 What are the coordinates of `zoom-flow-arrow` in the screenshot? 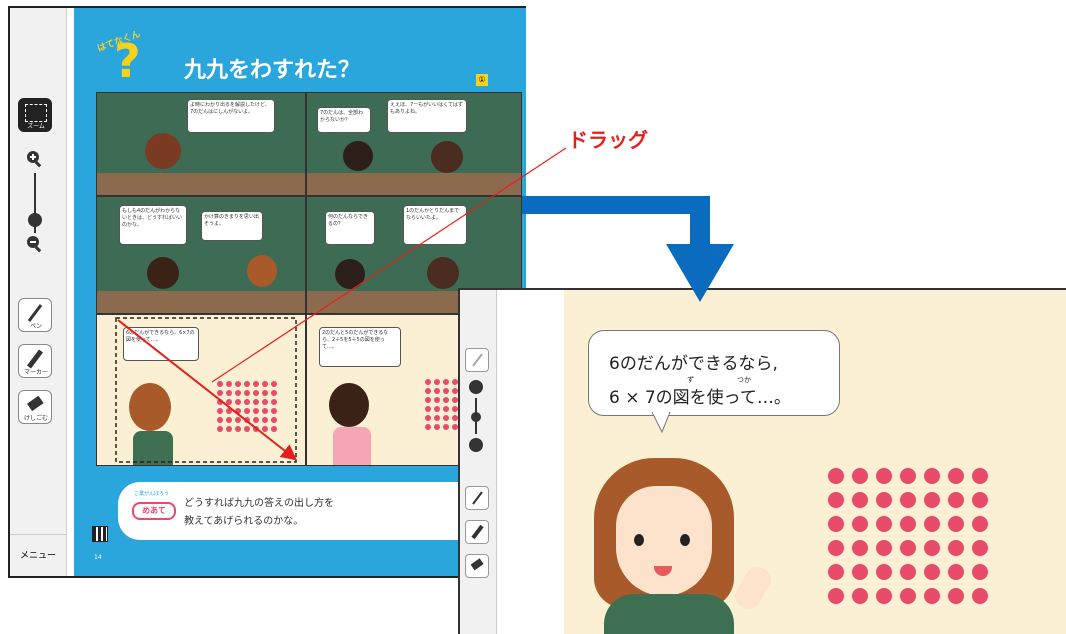 It's located at (628, 249).